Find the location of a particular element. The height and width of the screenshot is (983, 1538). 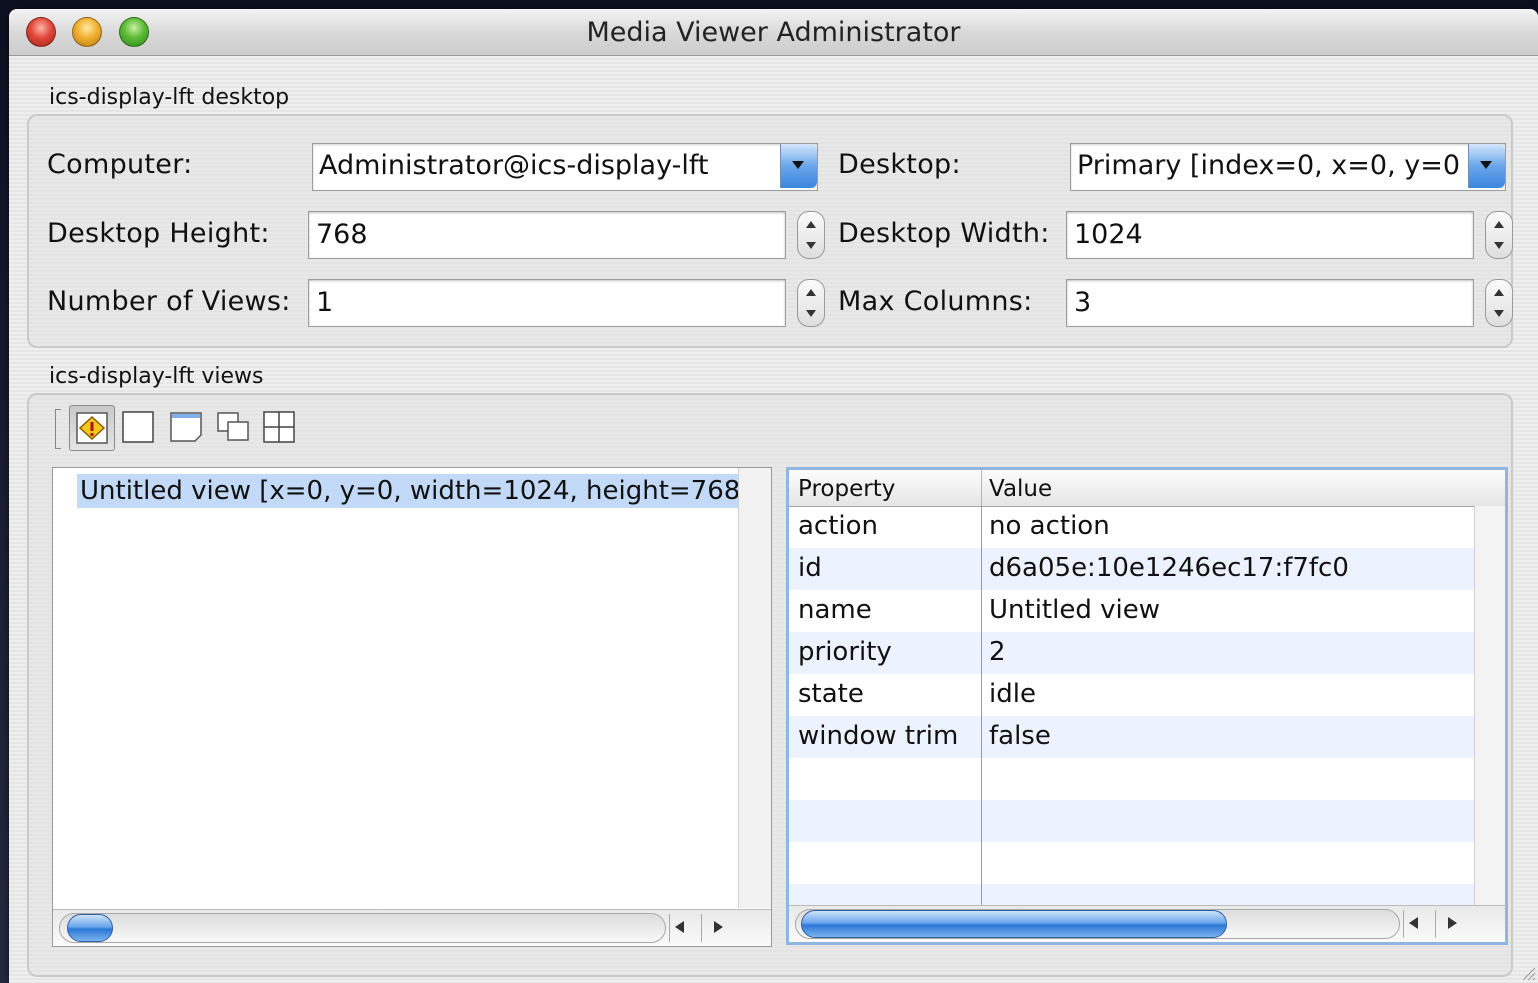

desktop-height-field: 768 is located at coordinates (547, 235).